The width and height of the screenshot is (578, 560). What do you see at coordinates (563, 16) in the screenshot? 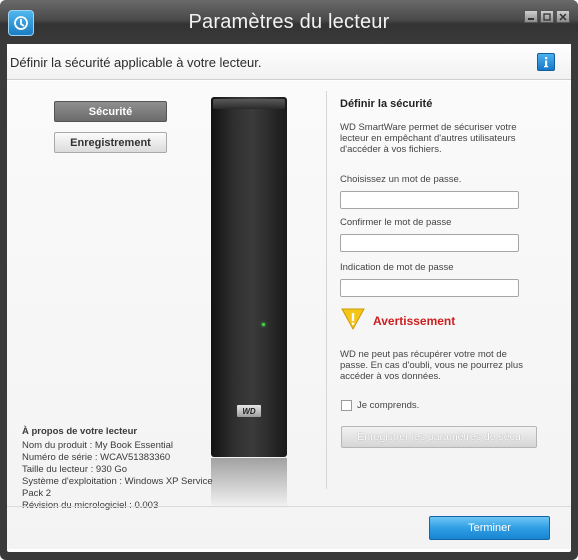
I see `close-icon` at bounding box center [563, 16].